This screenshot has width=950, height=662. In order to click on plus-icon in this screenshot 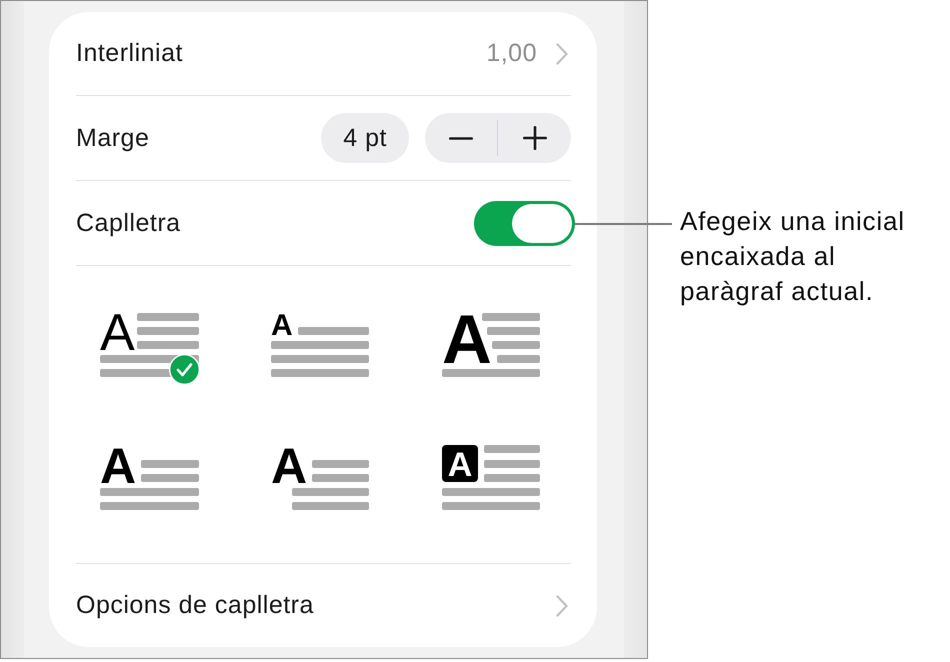, I will do `click(534, 138)`.